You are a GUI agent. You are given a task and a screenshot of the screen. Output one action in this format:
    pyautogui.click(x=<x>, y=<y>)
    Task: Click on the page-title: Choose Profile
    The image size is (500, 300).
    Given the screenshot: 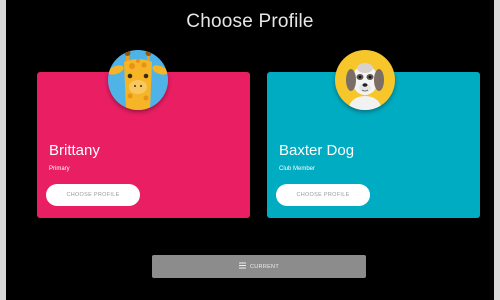 What is the action you would take?
    pyautogui.click(x=250, y=21)
    